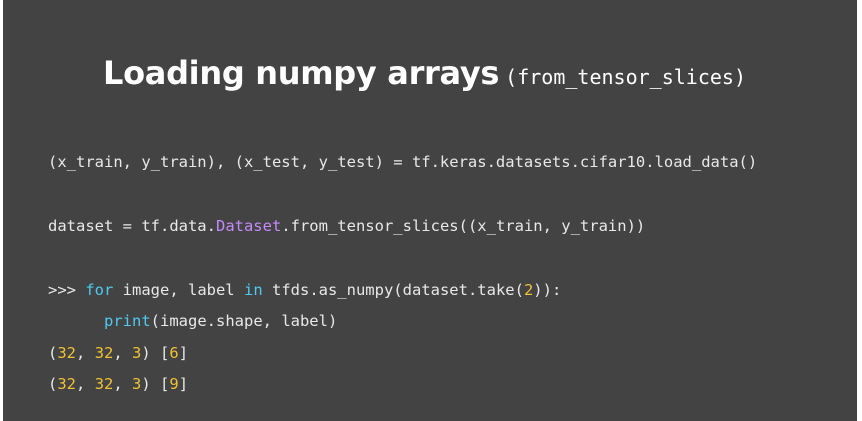 The width and height of the screenshot is (862, 421). I want to click on slide-title: Loading numpy arrays (from_tensor_slices), so click(424, 73).